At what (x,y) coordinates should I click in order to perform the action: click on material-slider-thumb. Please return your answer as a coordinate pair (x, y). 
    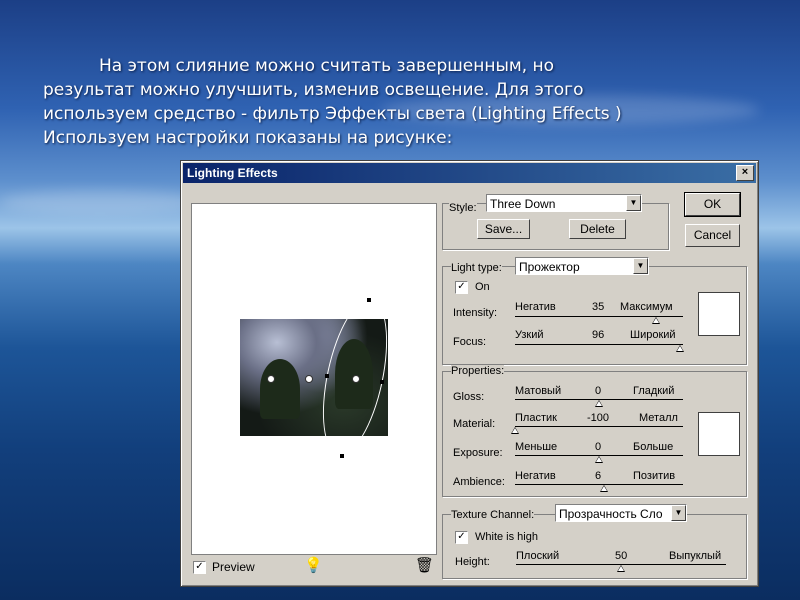
    Looking at the image, I should click on (515, 430).